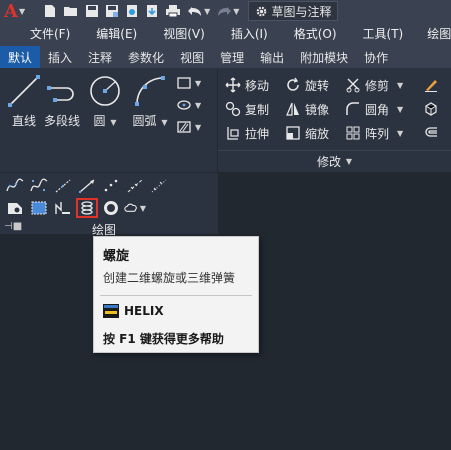 Image resolution: width=451 pixels, height=450 pixels. Describe the element at coordinates (192, 57) in the screenshot. I see `tab-view: 视图` at that location.